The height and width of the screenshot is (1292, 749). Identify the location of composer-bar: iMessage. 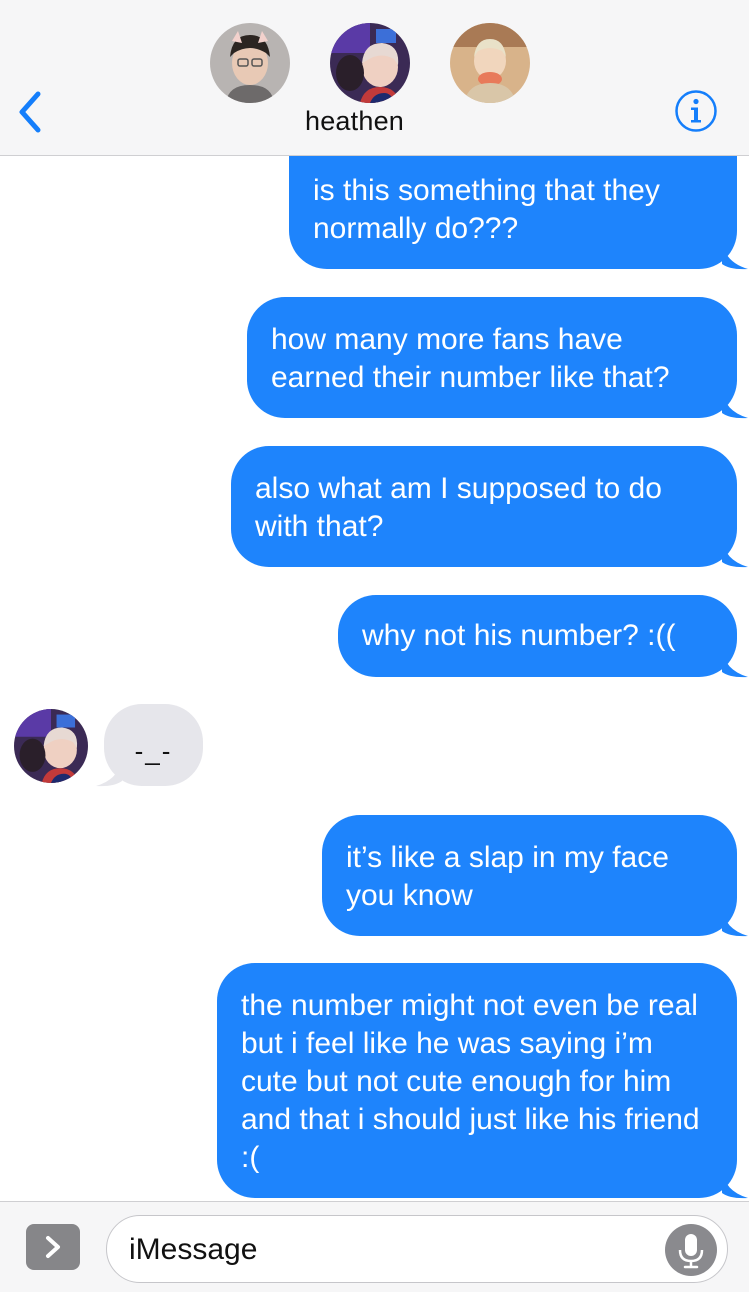
(374, 1246).